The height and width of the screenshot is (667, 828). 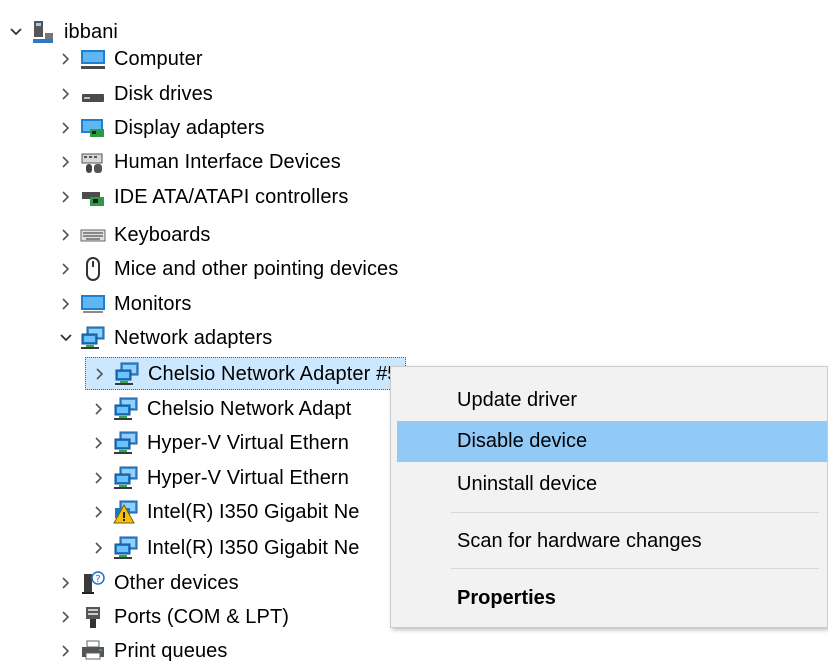 I want to click on menu-item-uninstall-device: Uninstall device, so click(x=612, y=484).